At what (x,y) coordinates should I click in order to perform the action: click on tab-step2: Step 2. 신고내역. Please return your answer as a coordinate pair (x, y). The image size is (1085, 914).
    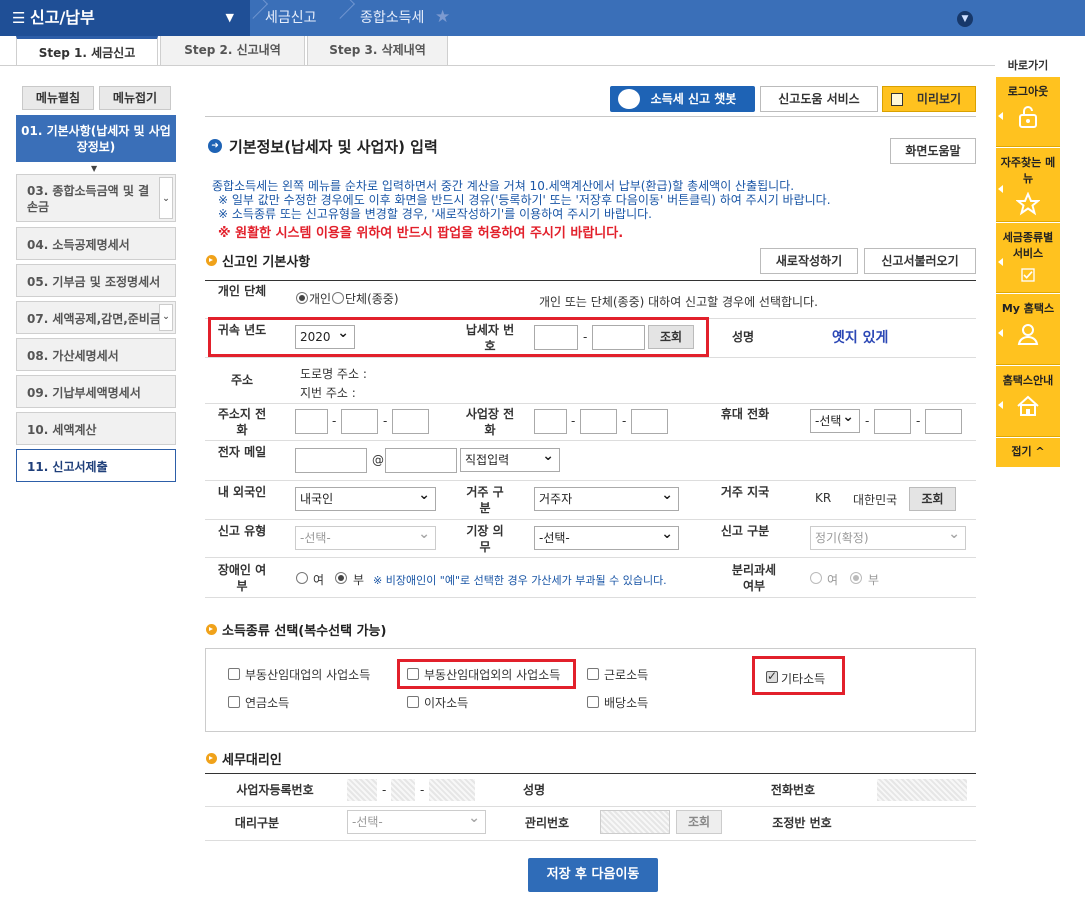
    Looking at the image, I should click on (232, 51).